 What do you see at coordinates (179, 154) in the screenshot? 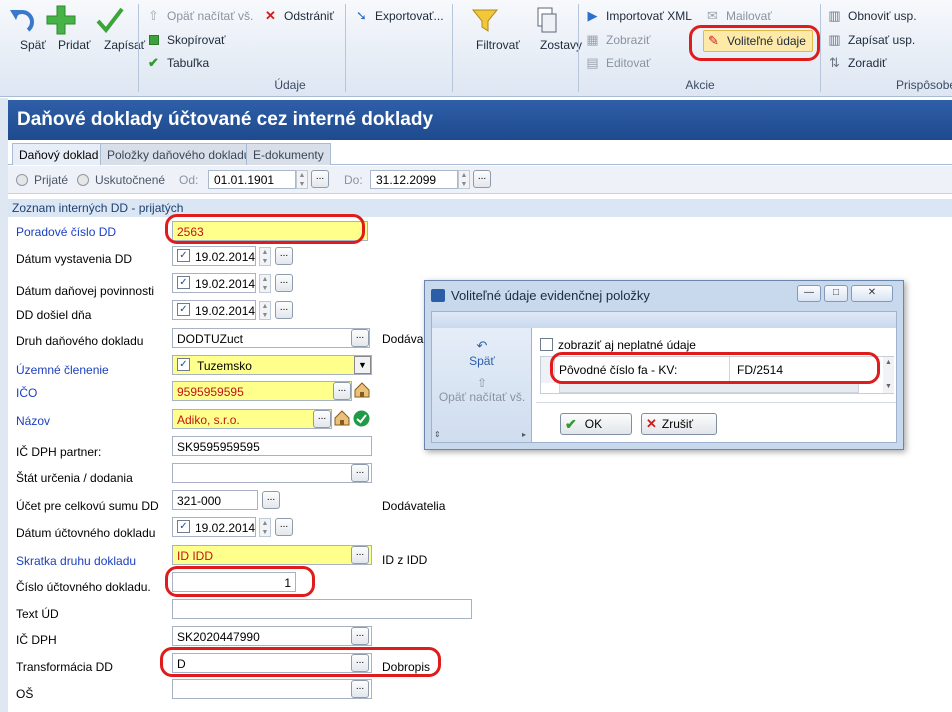
I see `tab-document-items: Položky daňového dokladu` at bounding box center [179, 154].